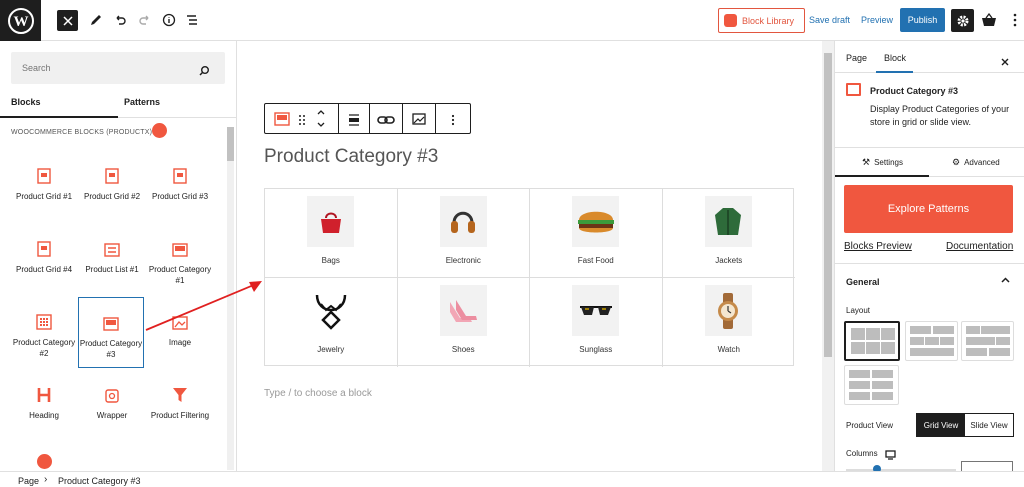  Describe the element at coordinates (928, 209) in the screenshot. I see `explore-patterns-button: Explore Patterns` at that location.